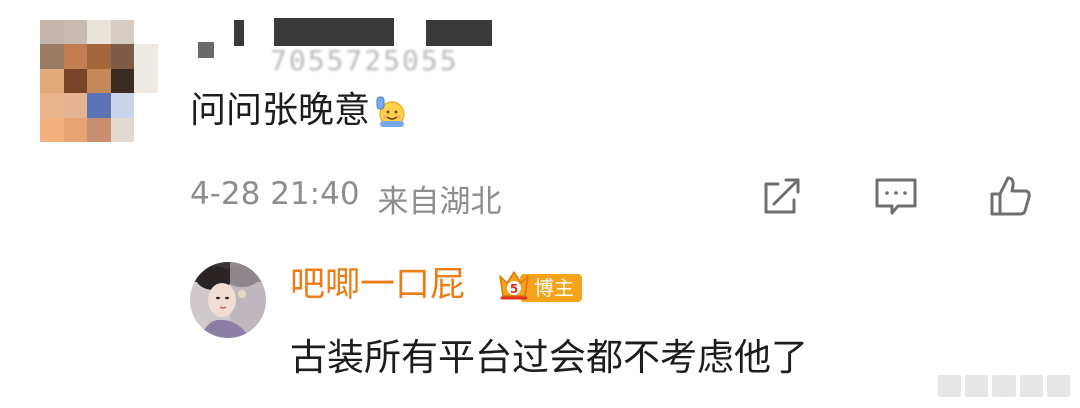 The image size is (1080, 408). What do you see at coordinates (782, 196) in the screenshot?
I see `share-icon` at bounding box center [782, 196].